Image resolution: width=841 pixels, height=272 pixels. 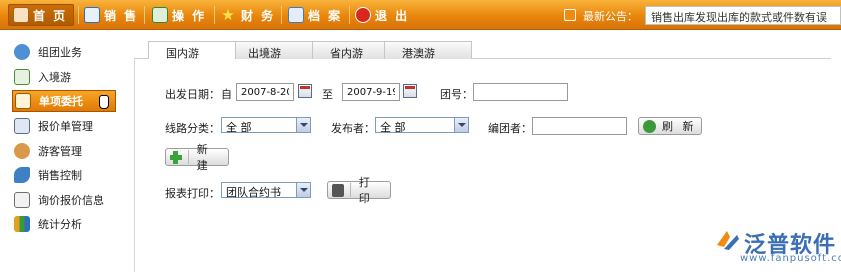 What do you see at coordinates (189, 15) in the screenshot?
I see `nav-operation-label: 操 作` at bounding box center [189, 15].